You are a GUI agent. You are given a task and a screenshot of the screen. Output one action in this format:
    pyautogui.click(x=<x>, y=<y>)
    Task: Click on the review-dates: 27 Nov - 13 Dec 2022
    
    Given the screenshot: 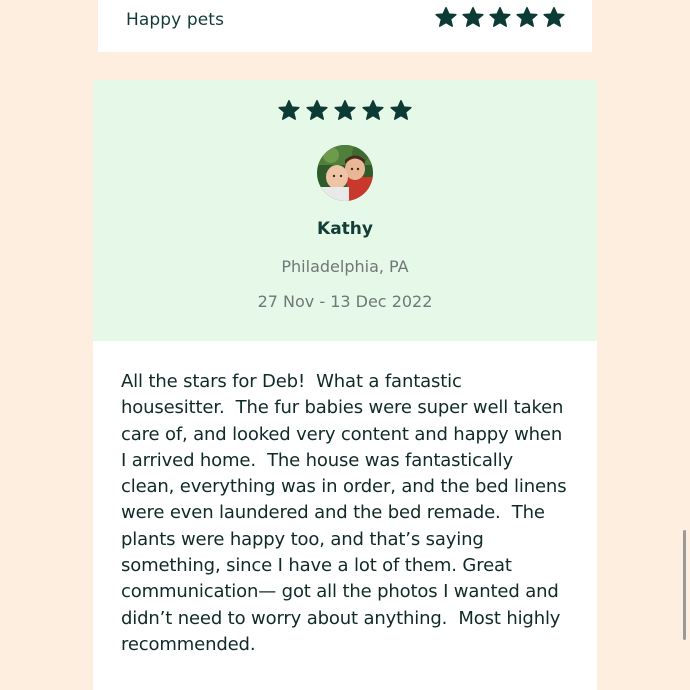 What is the action you would take?
    pyautogui.click(x=345, y=301)
    